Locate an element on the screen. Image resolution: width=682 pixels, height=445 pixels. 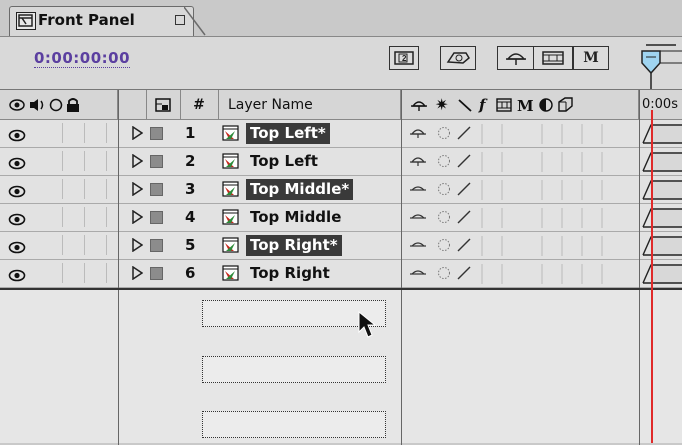
column-header: # Layer Name ✷ f M 0:00s is located at coordinates (341, 105).